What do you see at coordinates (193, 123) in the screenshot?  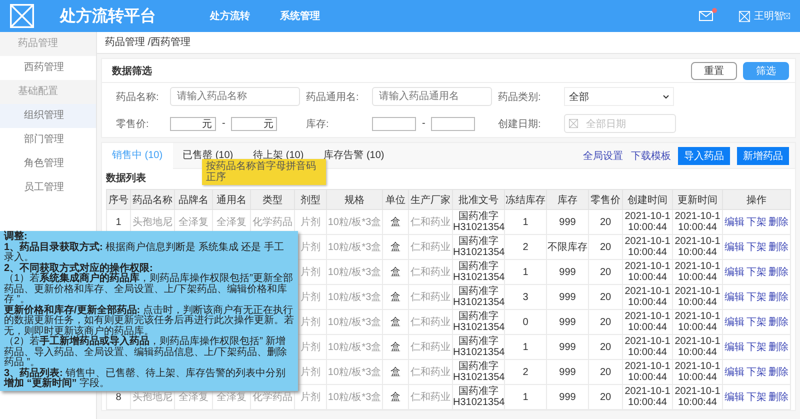 I see `min-price-field: 元` at bounding box center [193, 123].